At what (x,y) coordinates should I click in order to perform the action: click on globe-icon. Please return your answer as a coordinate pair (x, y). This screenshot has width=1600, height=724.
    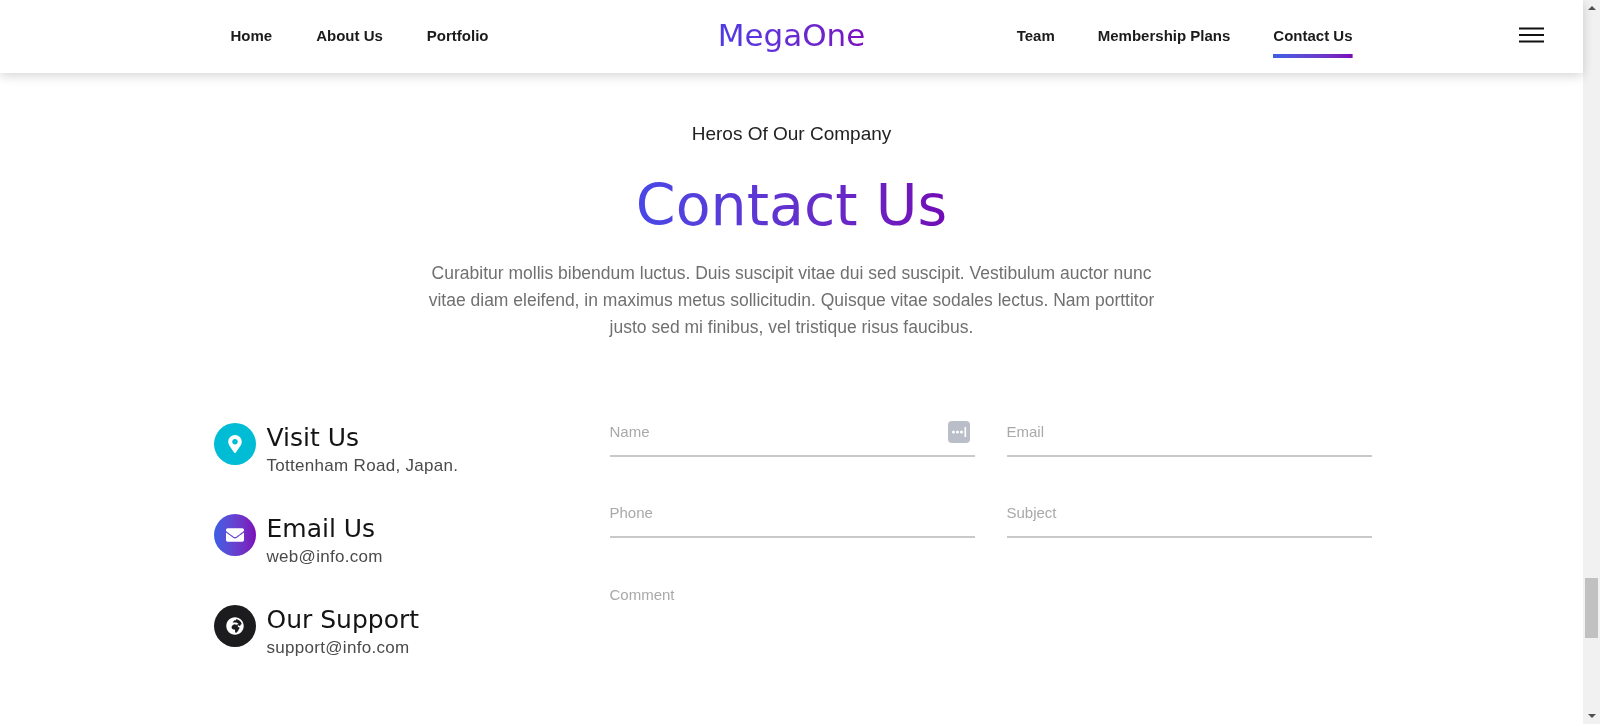
    Looking at the image, I should click on (234, 626).